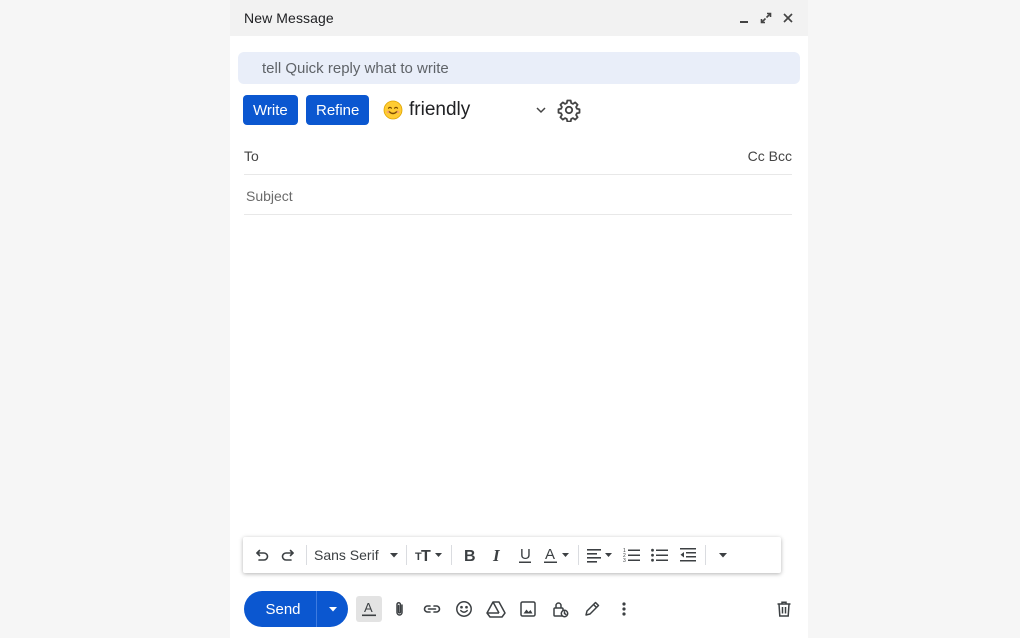 The image size is (1020, 638). I want to click on schedule-send-dropdown, so click(332, 609).